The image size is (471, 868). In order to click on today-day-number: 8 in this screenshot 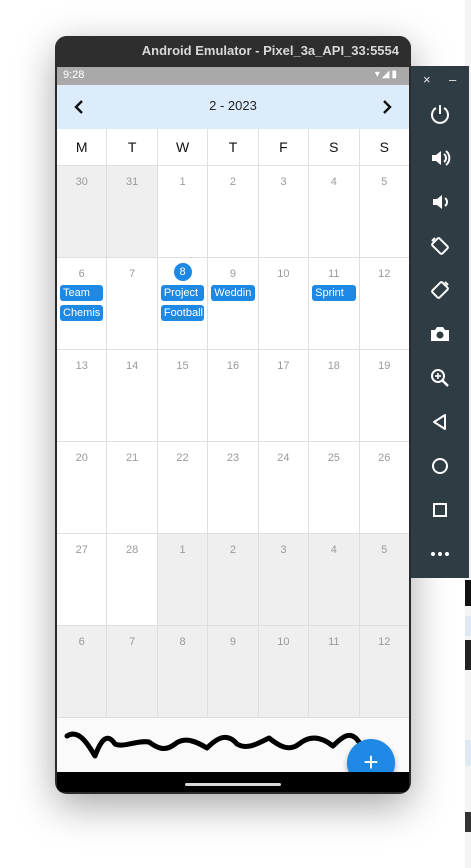, I will do `click(182, 272)`.